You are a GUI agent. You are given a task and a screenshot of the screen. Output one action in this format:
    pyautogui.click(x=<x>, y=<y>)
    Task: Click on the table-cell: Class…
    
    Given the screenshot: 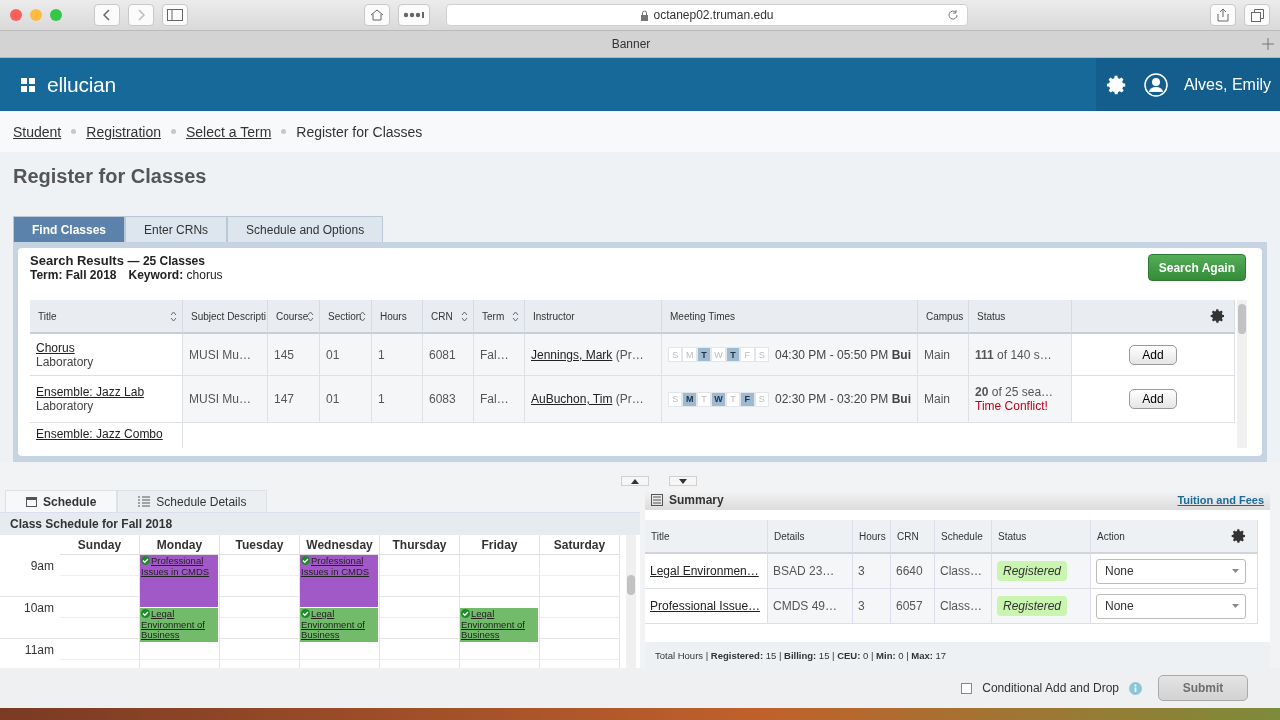 What is the action you would take?
    pyautogui.click(x=961, y=606)
    